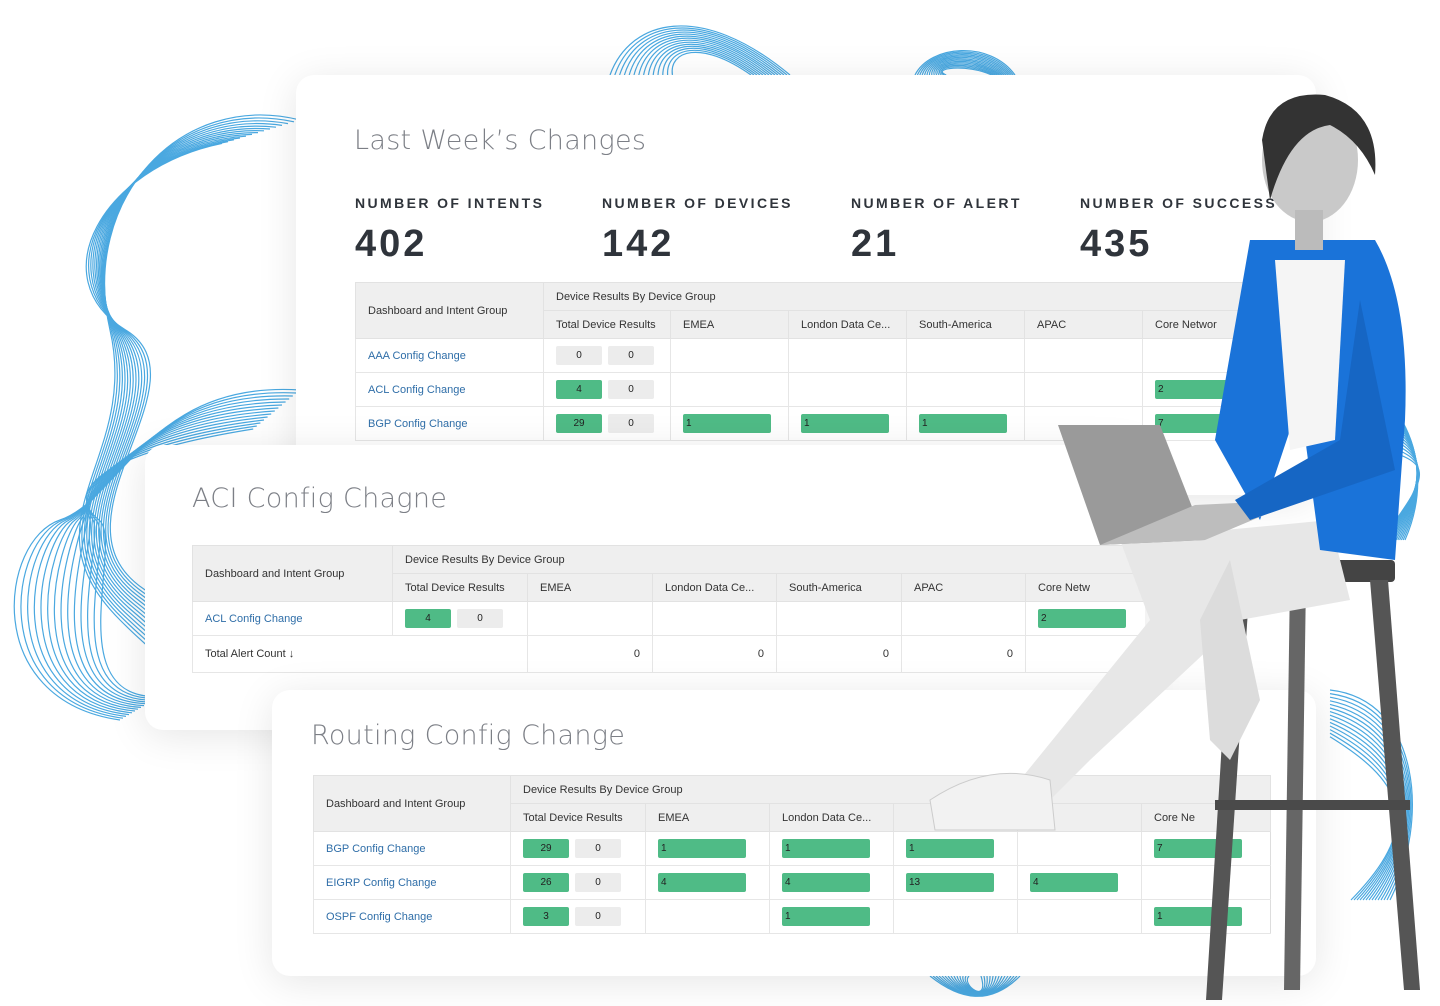 The width and height of the screenshot is (1440, 1006). I want to click on total-device-results-cell: 26 0, so click(578, 882).